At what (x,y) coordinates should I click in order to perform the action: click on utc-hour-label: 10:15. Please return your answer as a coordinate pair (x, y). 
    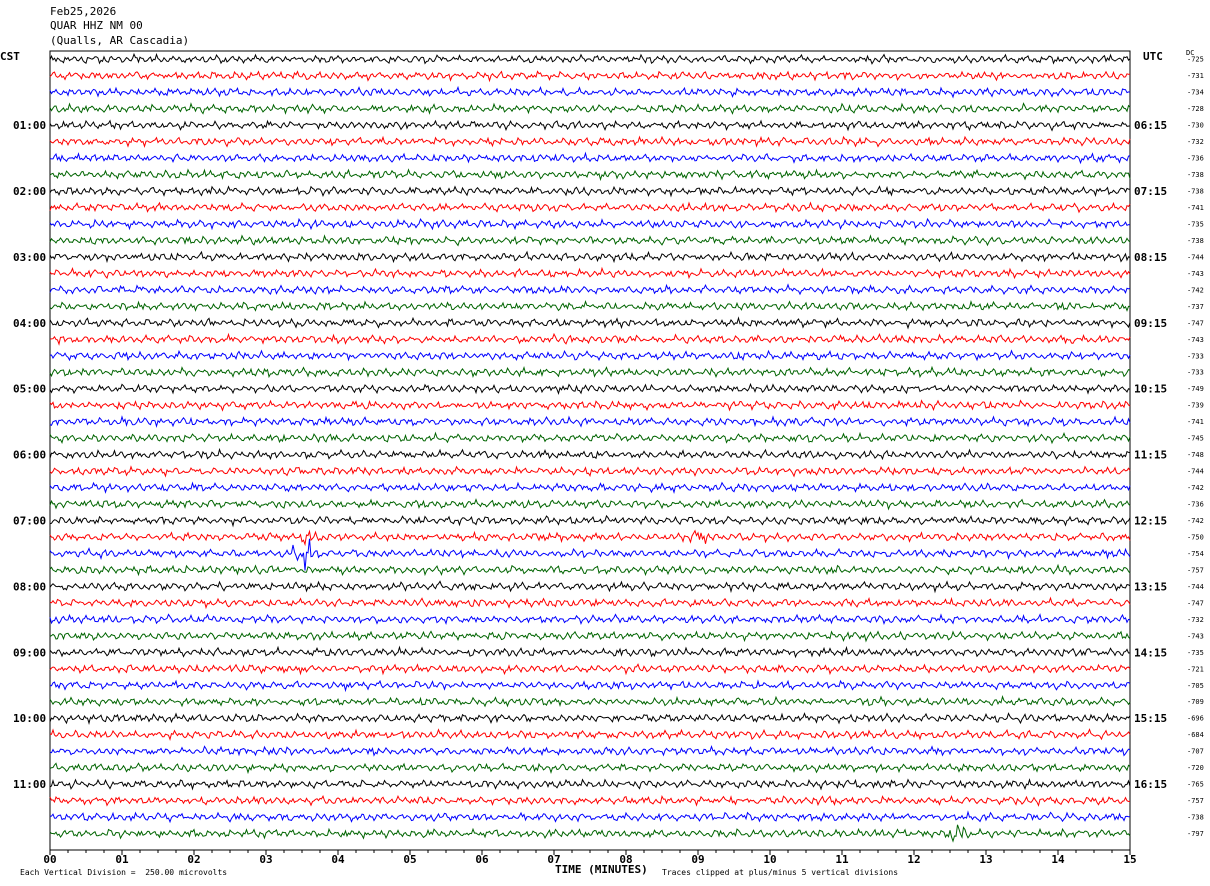
    Looking at the image, I should click on (1150, 389).